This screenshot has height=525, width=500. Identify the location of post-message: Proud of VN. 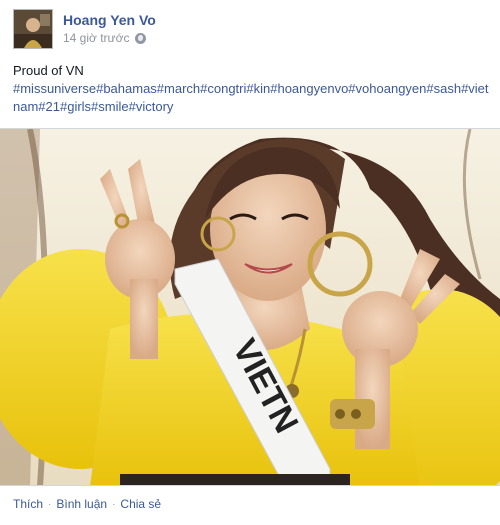
(48, 70).